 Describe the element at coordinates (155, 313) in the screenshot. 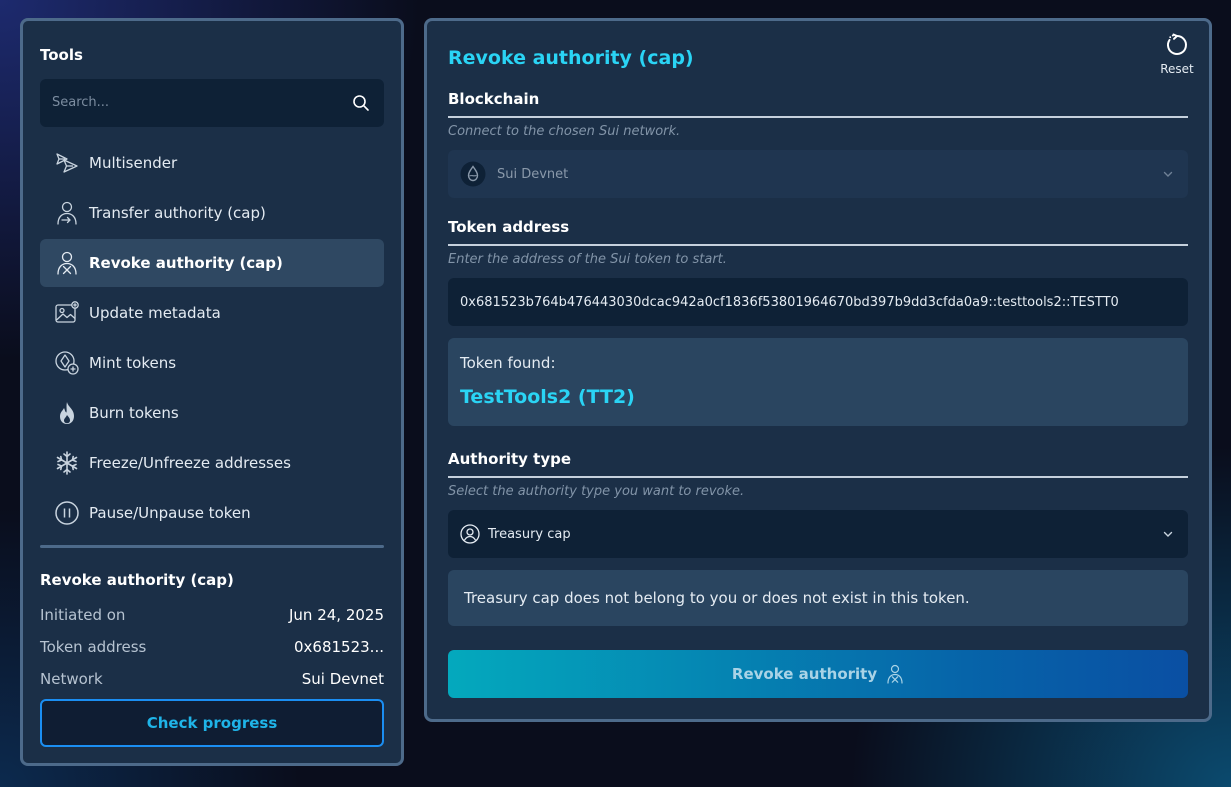

I see `sidebar-item-label: Update metadata` at that location.